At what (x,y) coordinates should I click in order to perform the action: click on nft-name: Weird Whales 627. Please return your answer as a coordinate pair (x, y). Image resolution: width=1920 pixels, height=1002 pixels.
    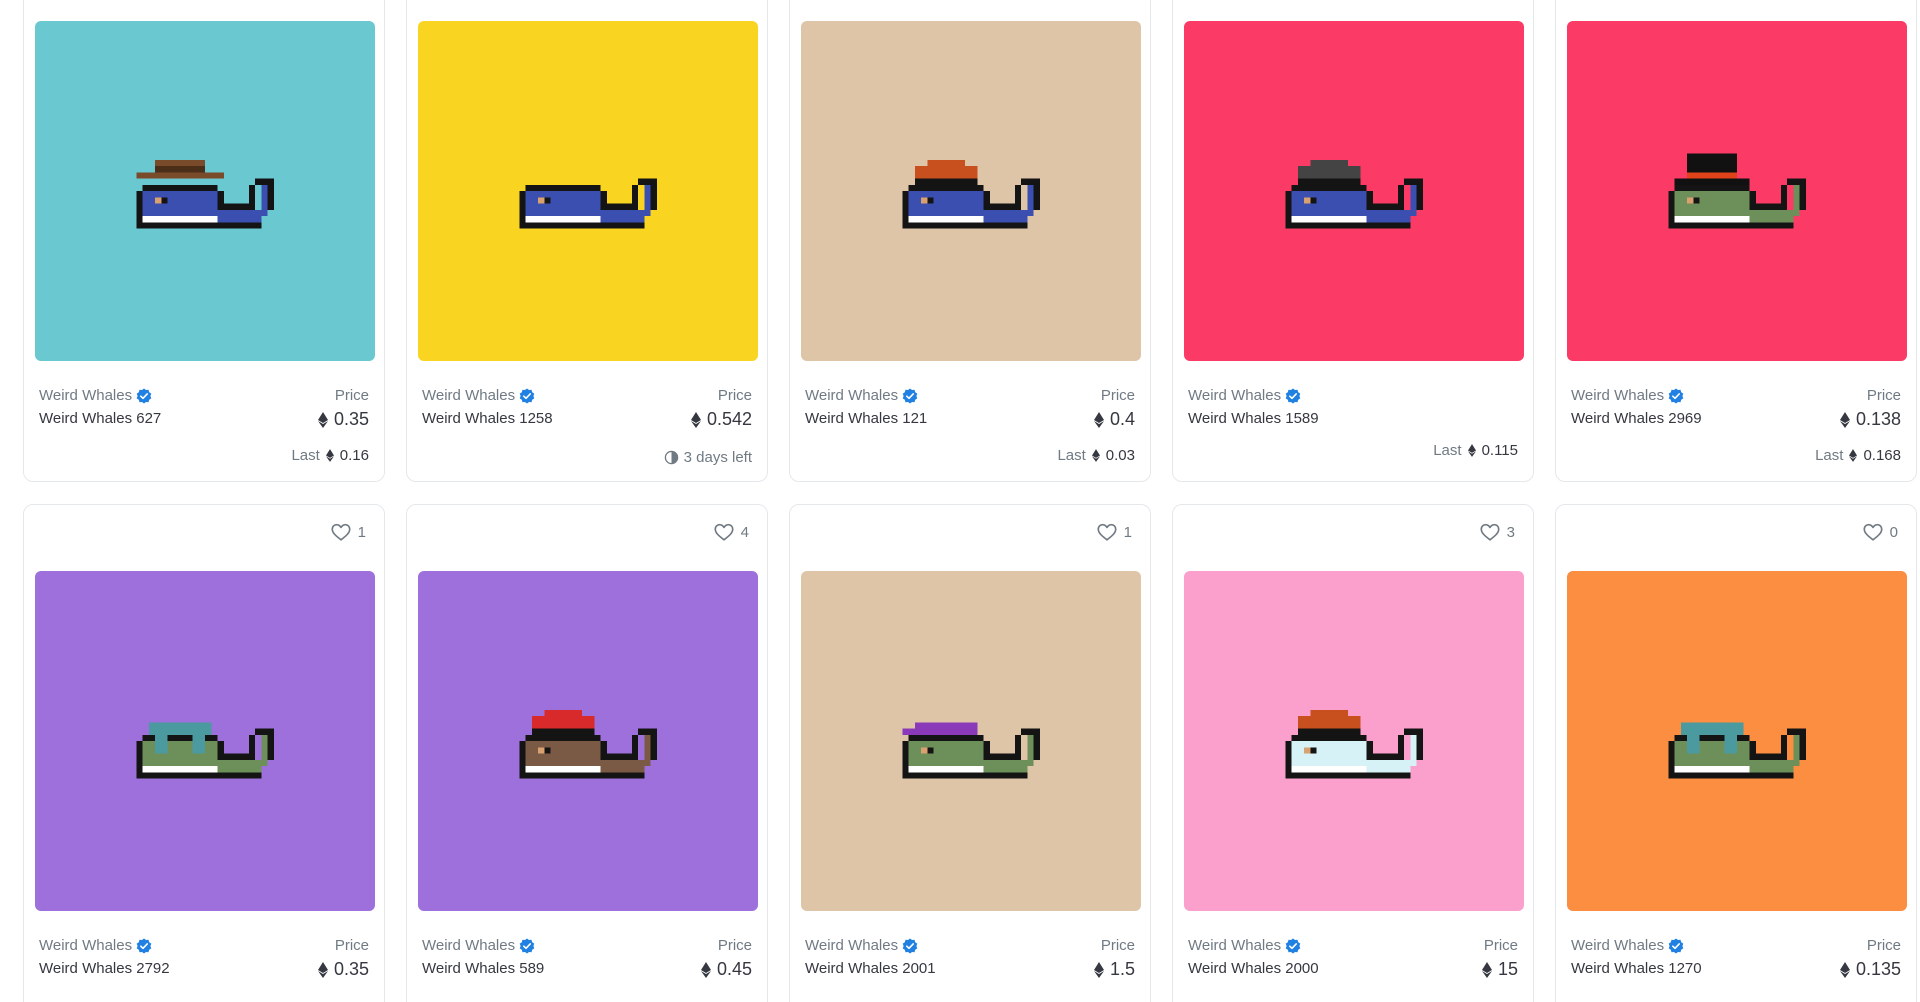
    Looking at the image, I should click on (100, 418).